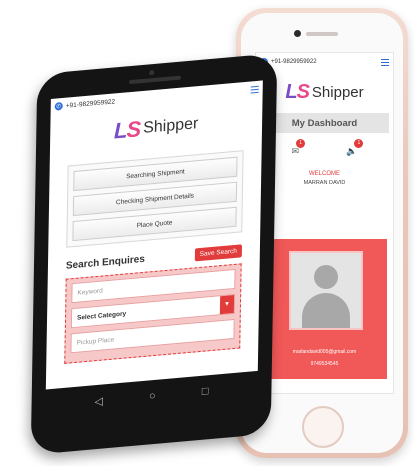 The width and height of the screenshot is (414, 466). What do you see at coordinates (218, 253) in the screenshot?
I see `save-search-button: Save Search` at bounding box center [218, 253].